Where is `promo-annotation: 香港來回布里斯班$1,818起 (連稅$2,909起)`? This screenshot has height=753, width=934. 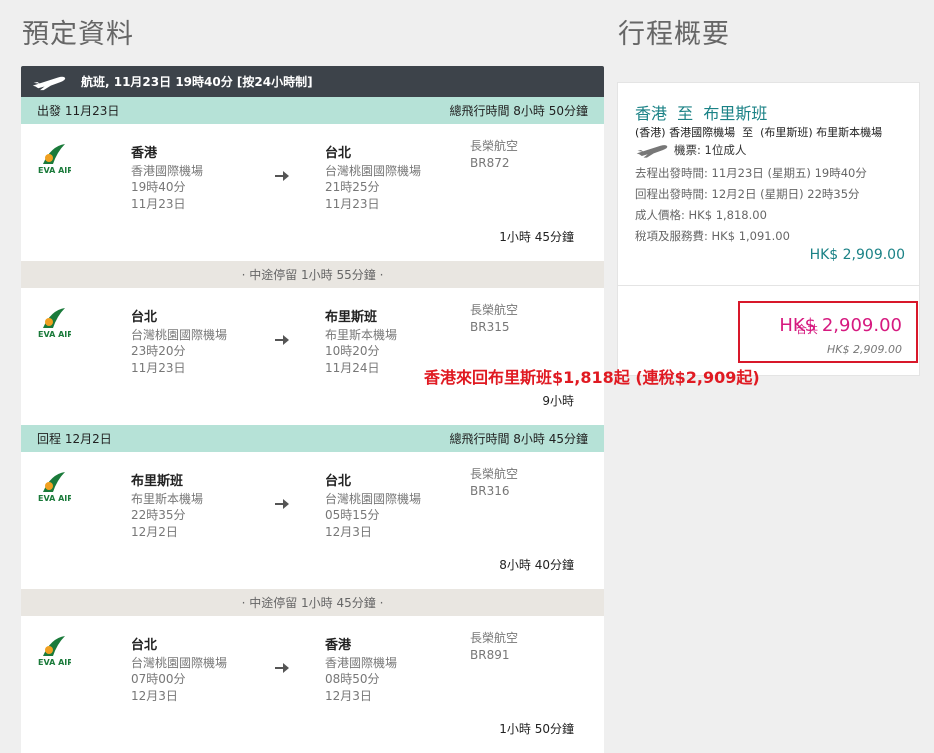
promo-annotation: 香港來回布里斯班$1,818起 (連稅$2,909起) is located at coordinates (592, 377).